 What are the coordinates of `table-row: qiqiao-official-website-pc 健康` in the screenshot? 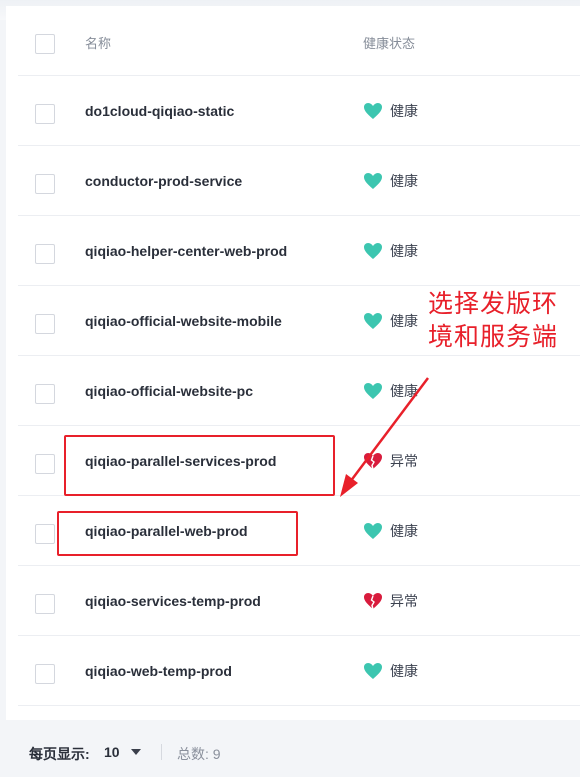 It's located at (299, 391).